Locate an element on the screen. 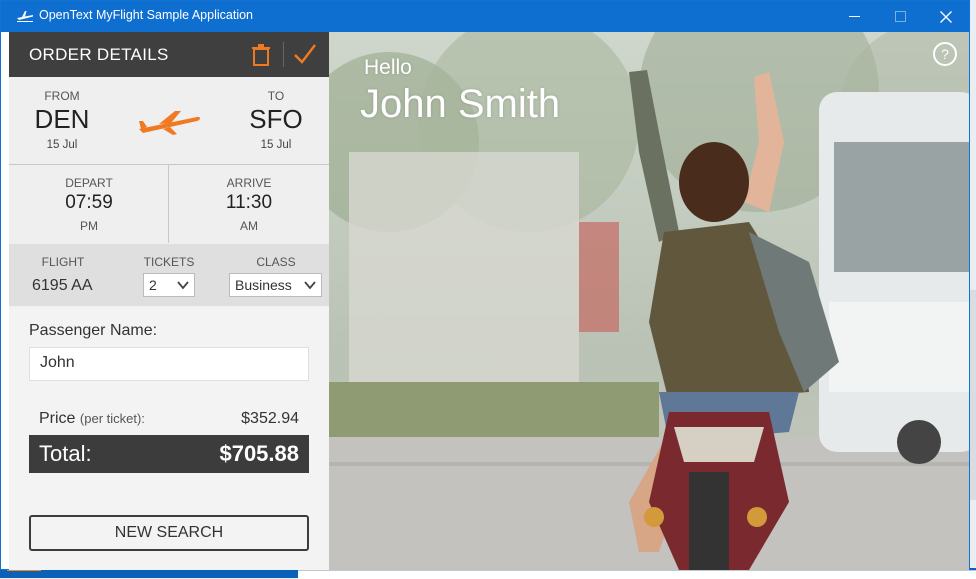 This screenshot has height=579, width=976. check-icon is located at coordinates (305, 54).